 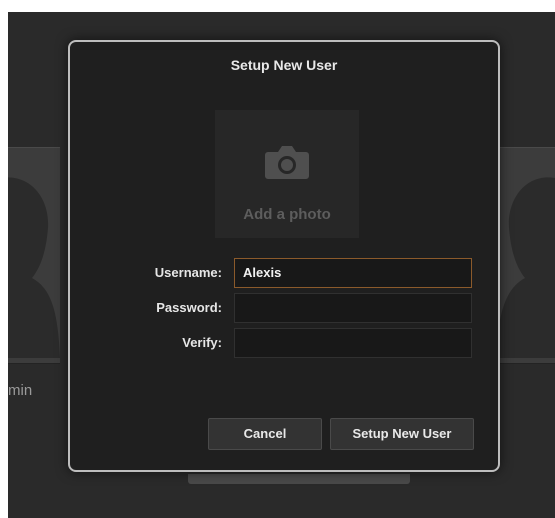 I want to click on verify-label: Verify:, so click(x=202, y=342).